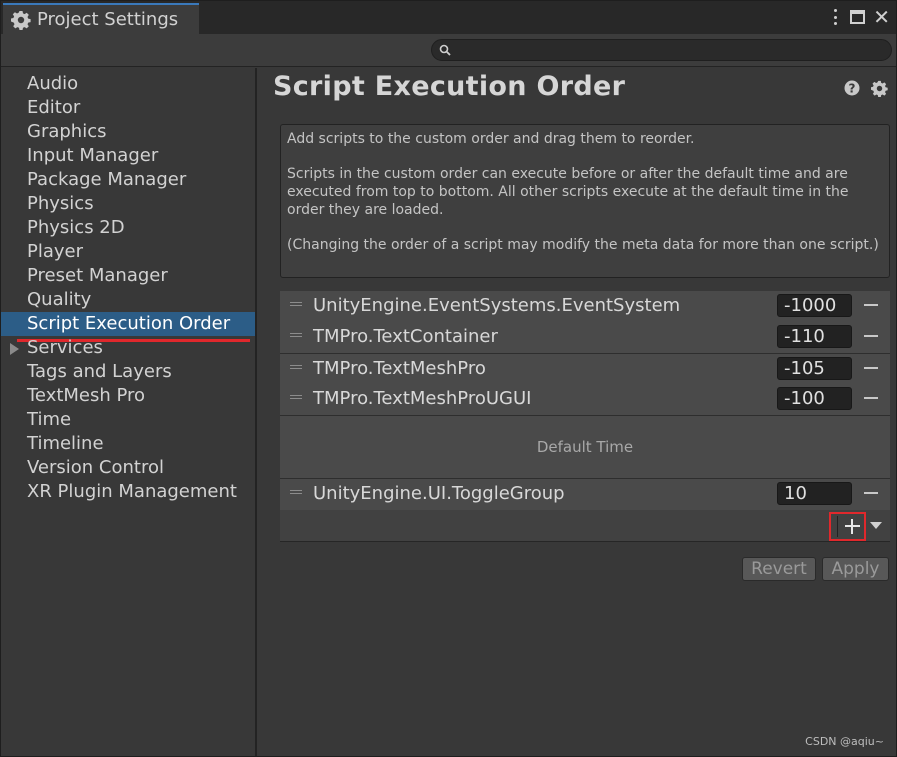 Image resolution: width=897 pixels, height=757 pixels. What do you see at coordinates (128, 156) in the screenshot?
I see `sidebar-item-input-manager: Input Manager` at bounding box center [128, 156].